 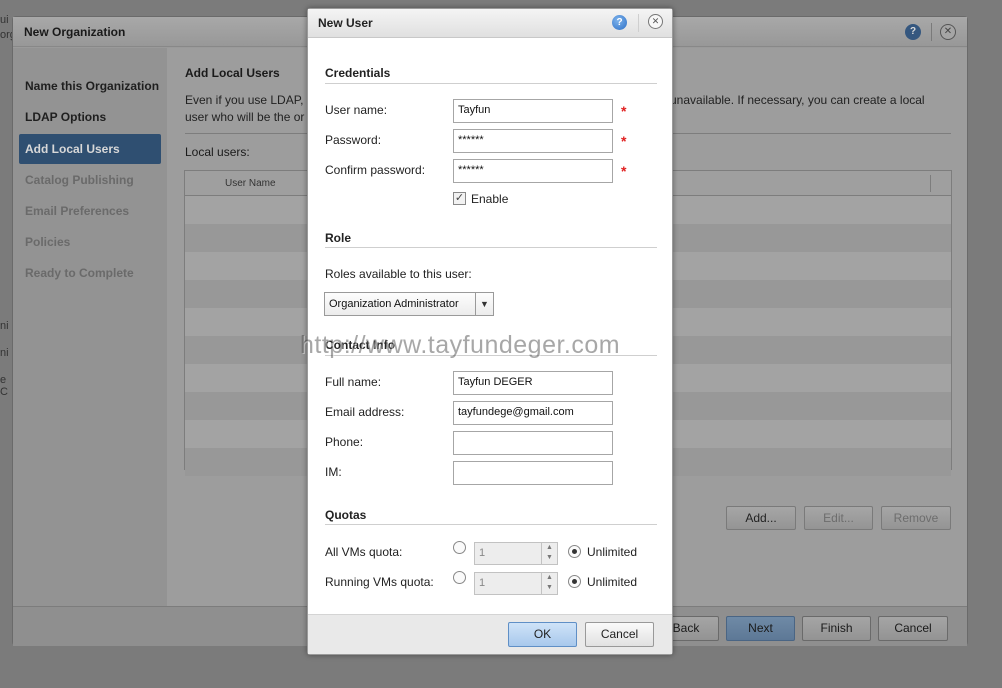 I want to click on all-vms-quota-stepper: 1 ▲ ▼, so click(x=516, y=553).